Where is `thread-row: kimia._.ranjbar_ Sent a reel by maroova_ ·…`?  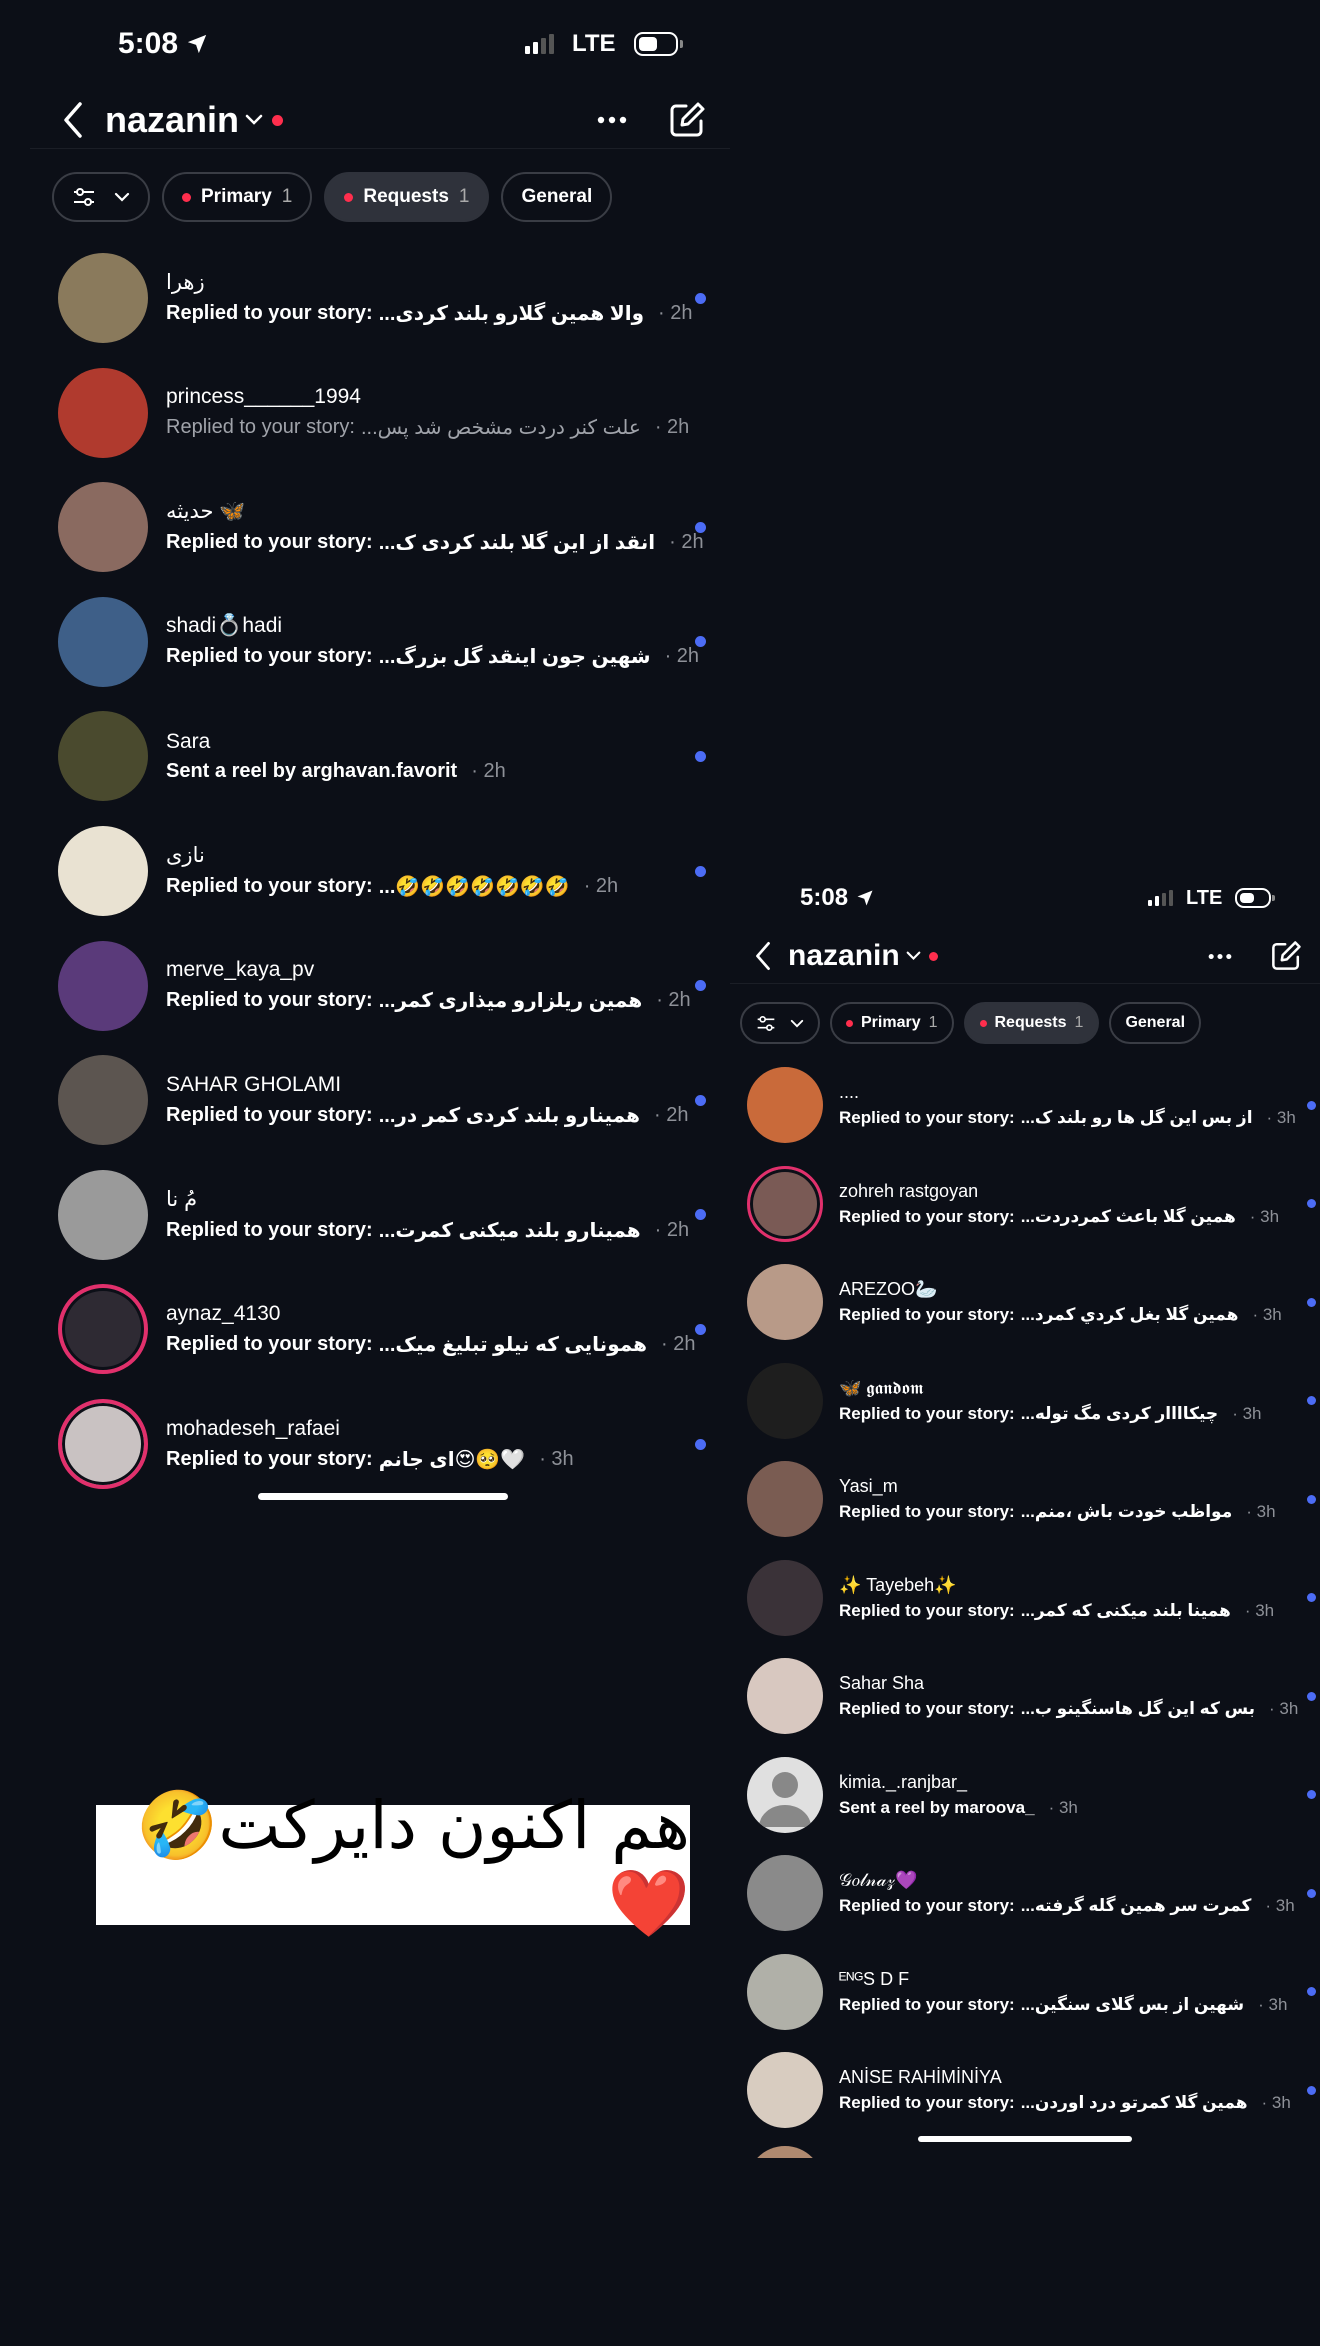 thread-row: kimia._.ranjbar_ Sent a reel by maroova_ ·… is located at coordinates (1032, 1794).